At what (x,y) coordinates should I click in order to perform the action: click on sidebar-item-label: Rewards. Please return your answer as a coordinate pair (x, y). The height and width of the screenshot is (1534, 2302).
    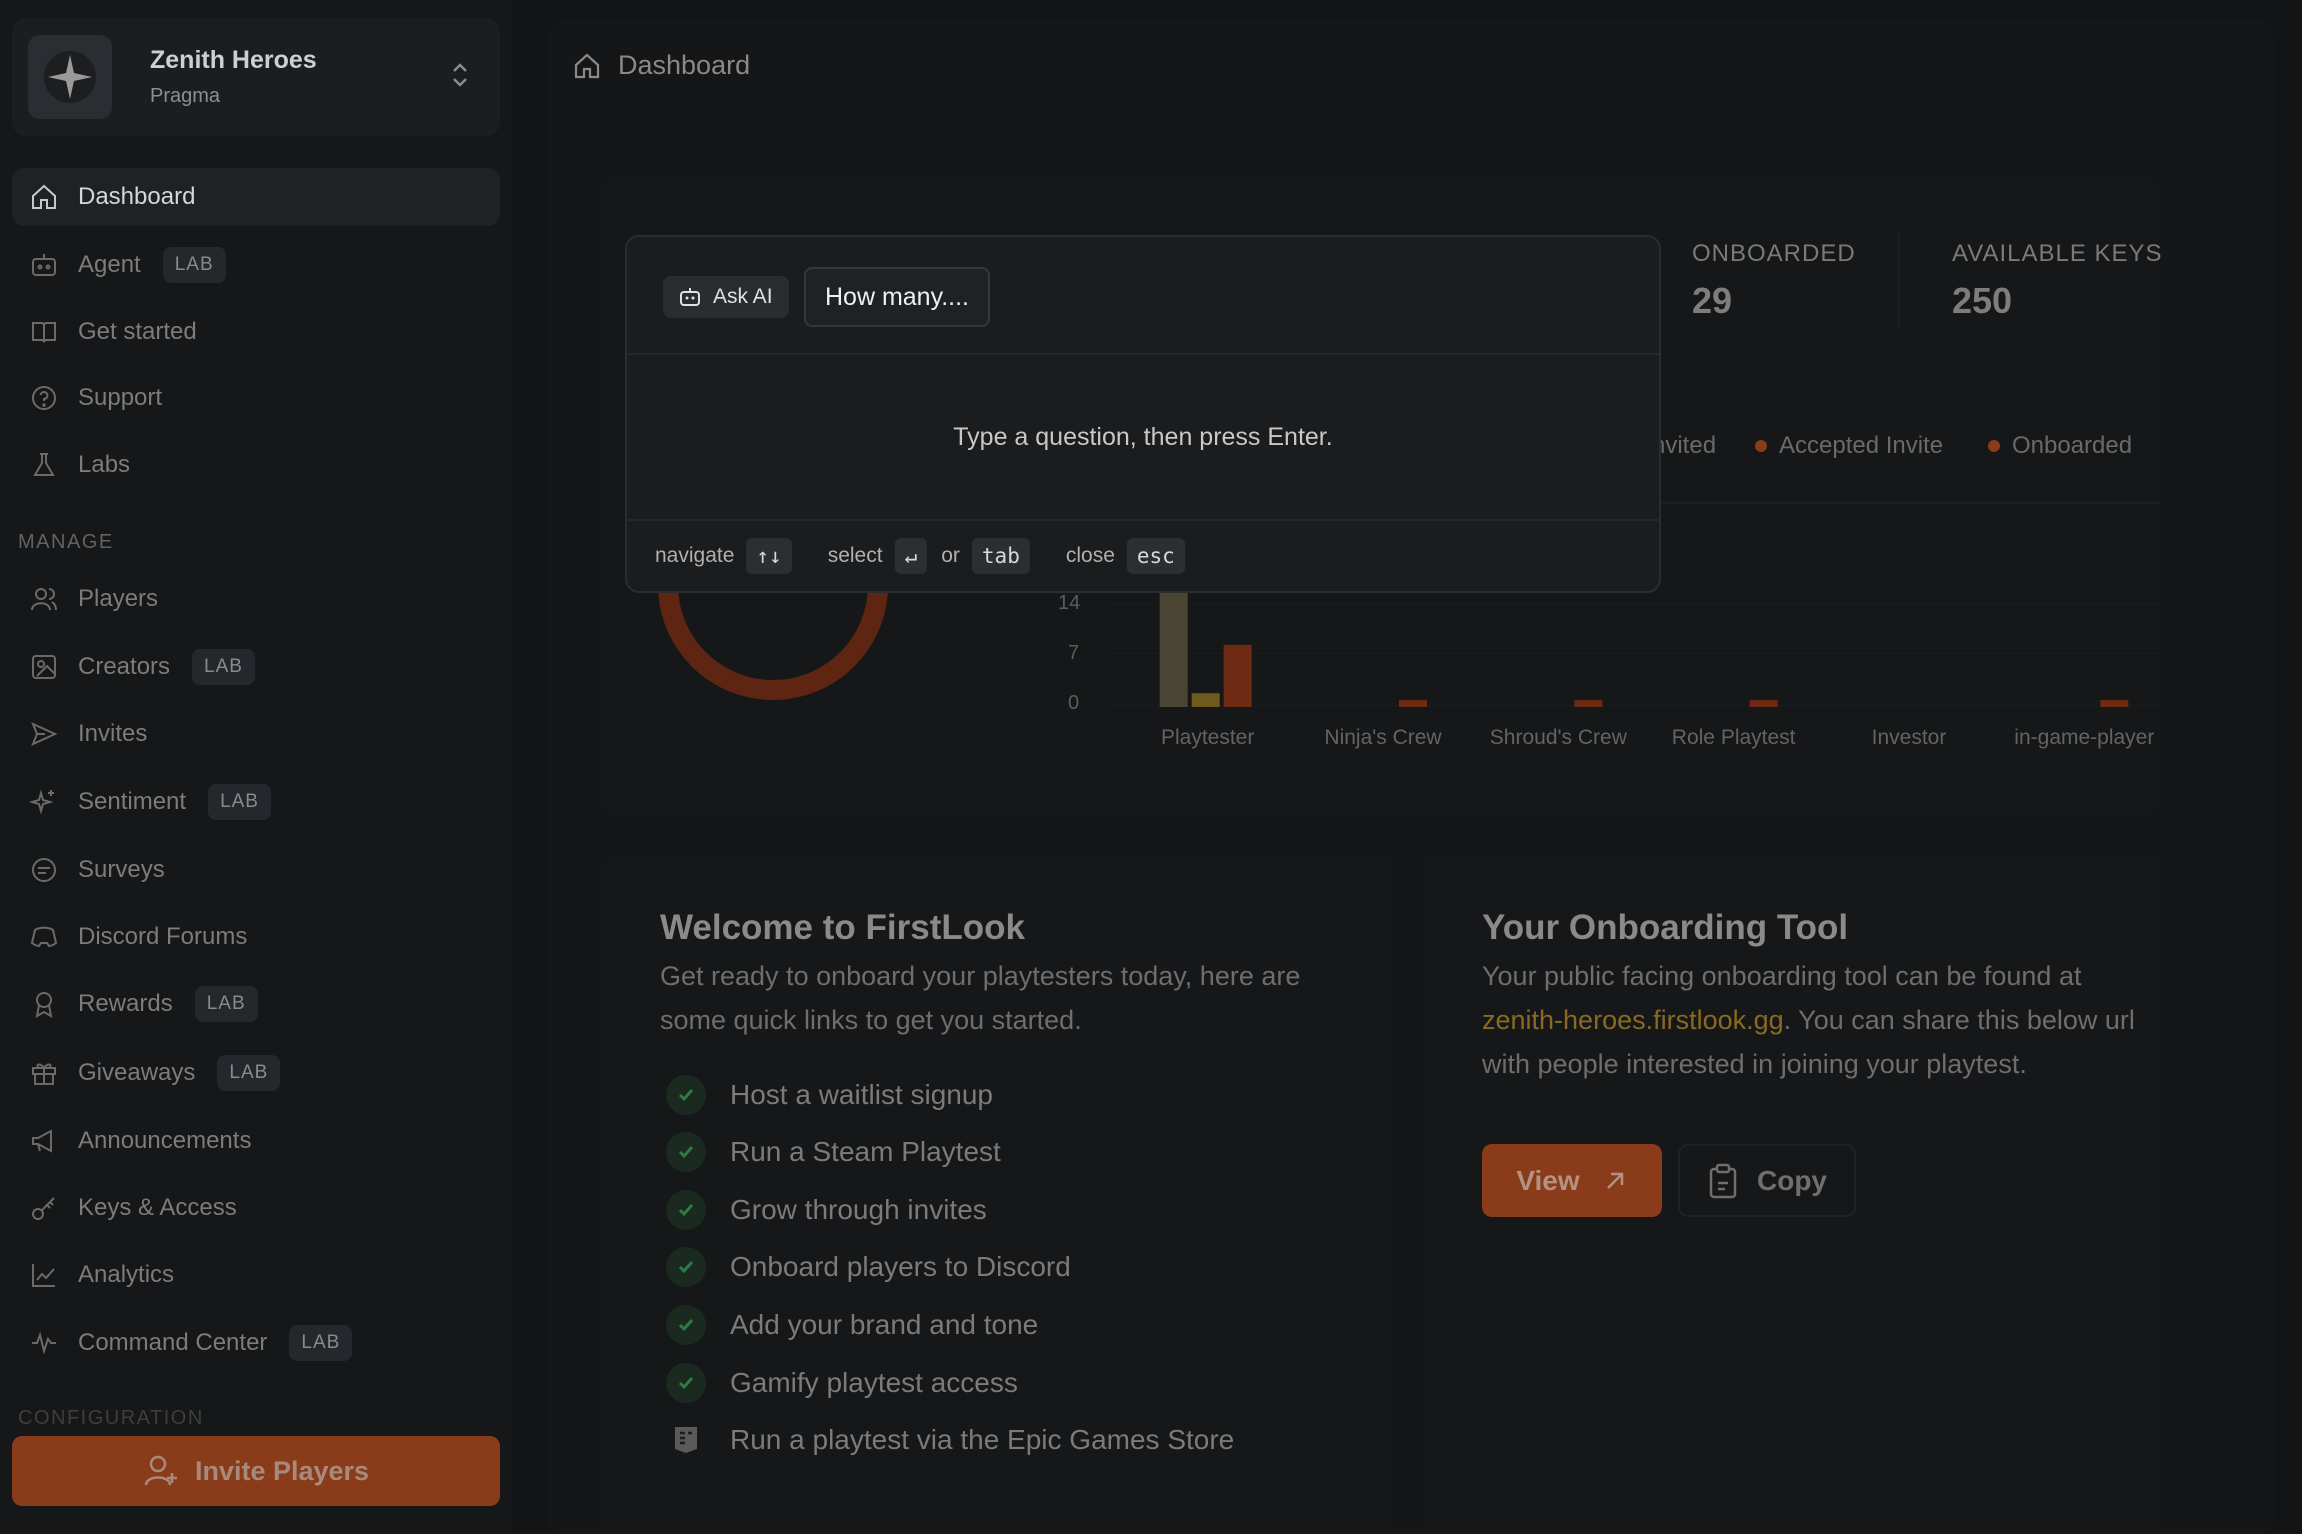
    Looking at the image, I should click on (125, 1003).